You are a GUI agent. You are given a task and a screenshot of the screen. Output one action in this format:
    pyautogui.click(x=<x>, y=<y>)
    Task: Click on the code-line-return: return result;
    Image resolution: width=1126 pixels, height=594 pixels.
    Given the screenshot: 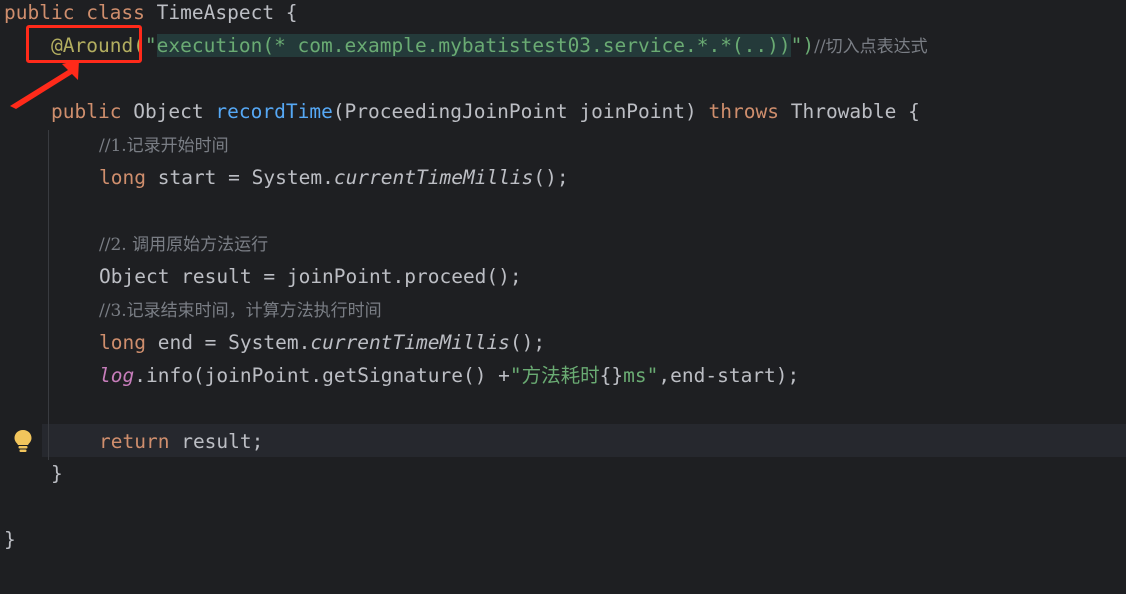 What is the action you would take?
    pyautogui.click(x=181, y=441)
    